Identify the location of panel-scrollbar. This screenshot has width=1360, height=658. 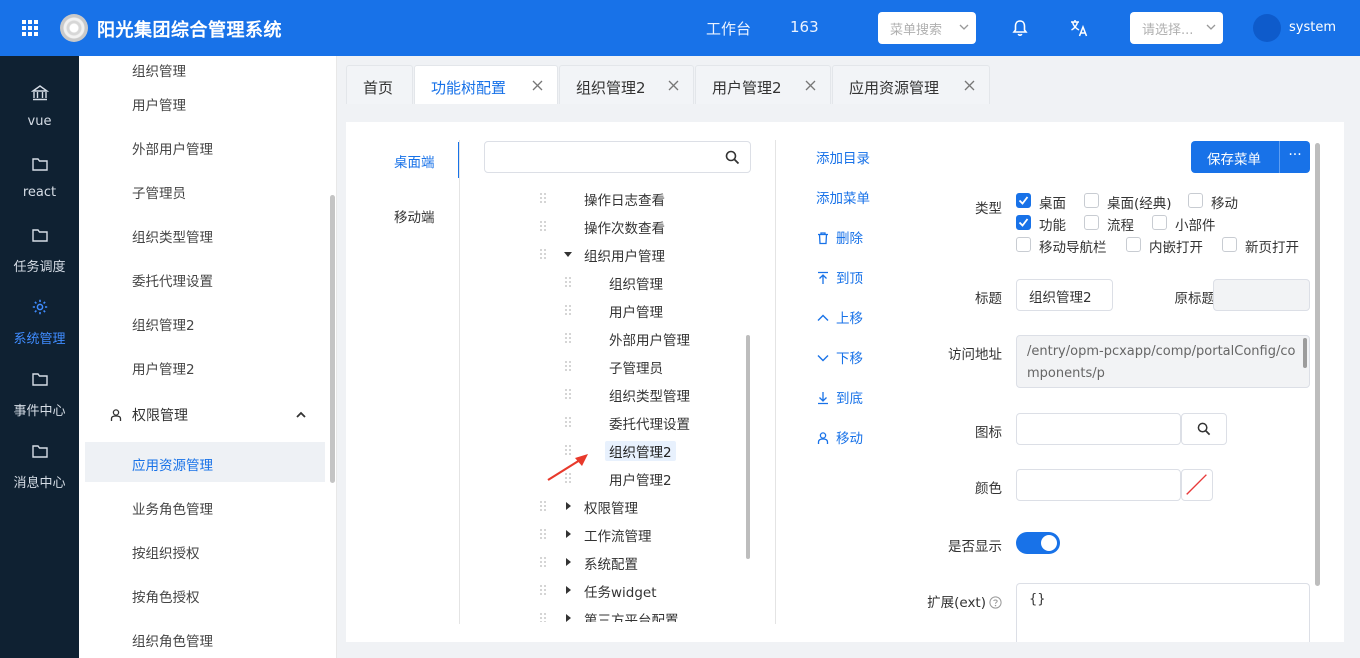
(1317, 364).